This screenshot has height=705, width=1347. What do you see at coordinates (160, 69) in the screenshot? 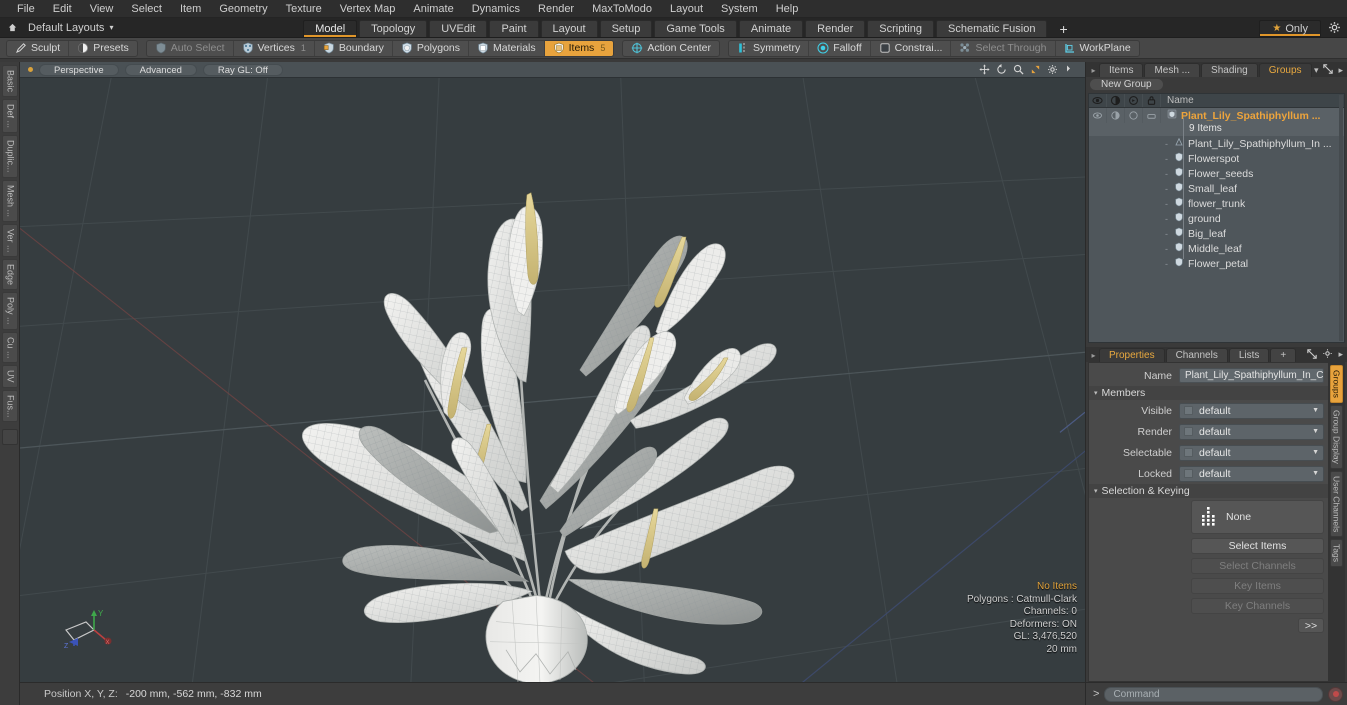
I see `viewport-shading-button: Advanced` at bounding box center [160, 69].